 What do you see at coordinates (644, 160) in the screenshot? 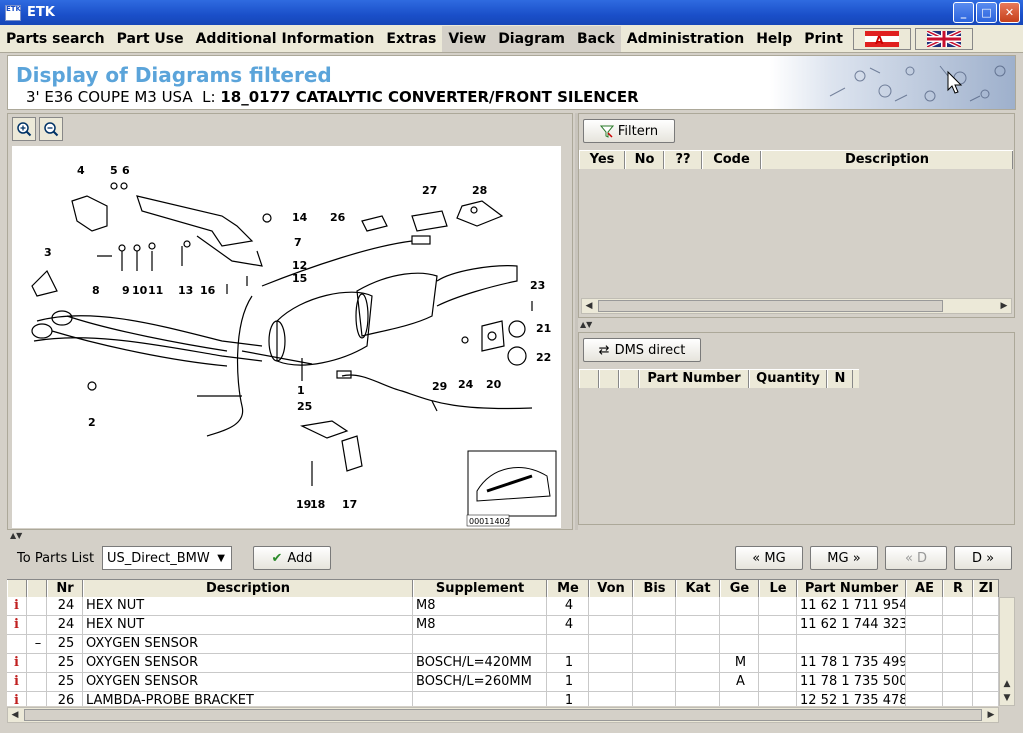
I see `col-no: No` at bounding box center [644, 160].